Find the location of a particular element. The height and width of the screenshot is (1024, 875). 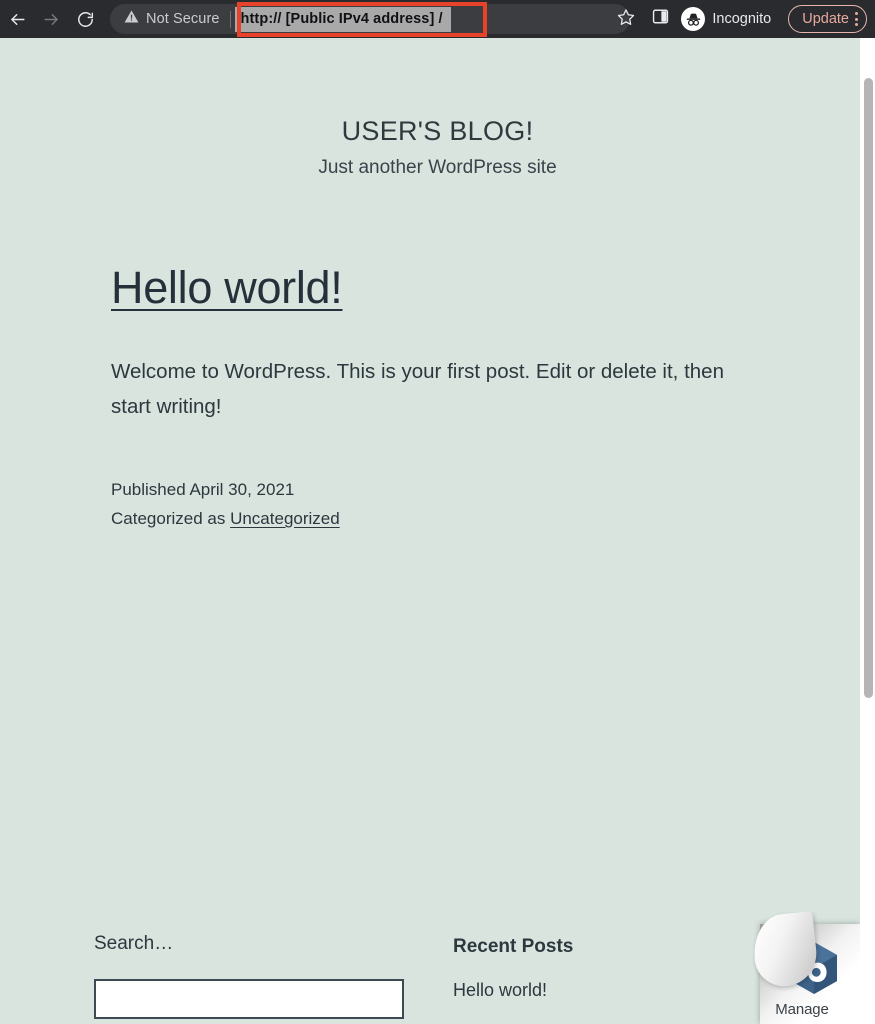

profile-button: Incognito is located at coordinates (729, 19).